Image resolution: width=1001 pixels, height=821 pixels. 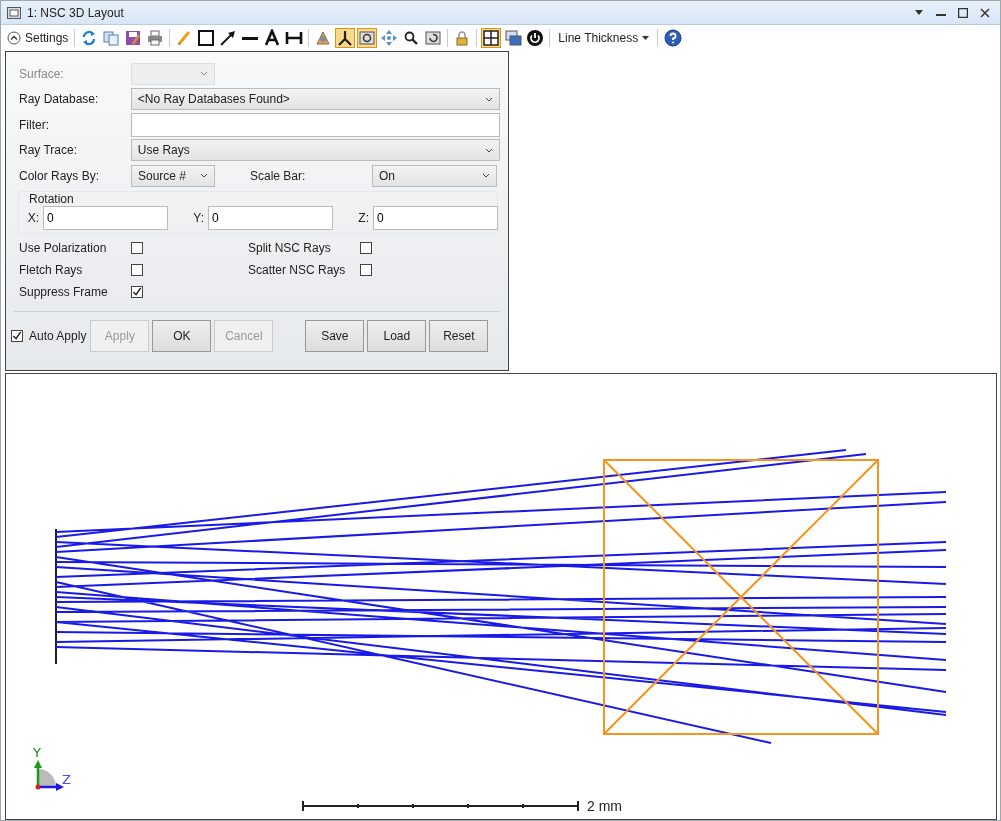 What do you see at coordinates (38, 38) in the screenshot?
I see `settings-toggle: Settings` at bounding box center [38, 38].